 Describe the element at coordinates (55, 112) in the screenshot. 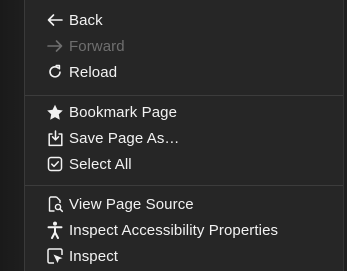

I see `star-icon` at that location.